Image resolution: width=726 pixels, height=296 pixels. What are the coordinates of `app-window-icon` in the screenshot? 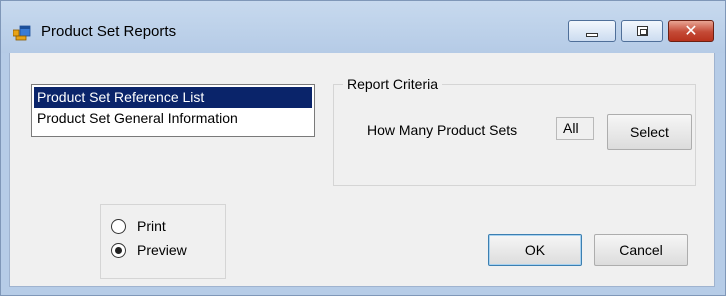 It's located at (22, 33).